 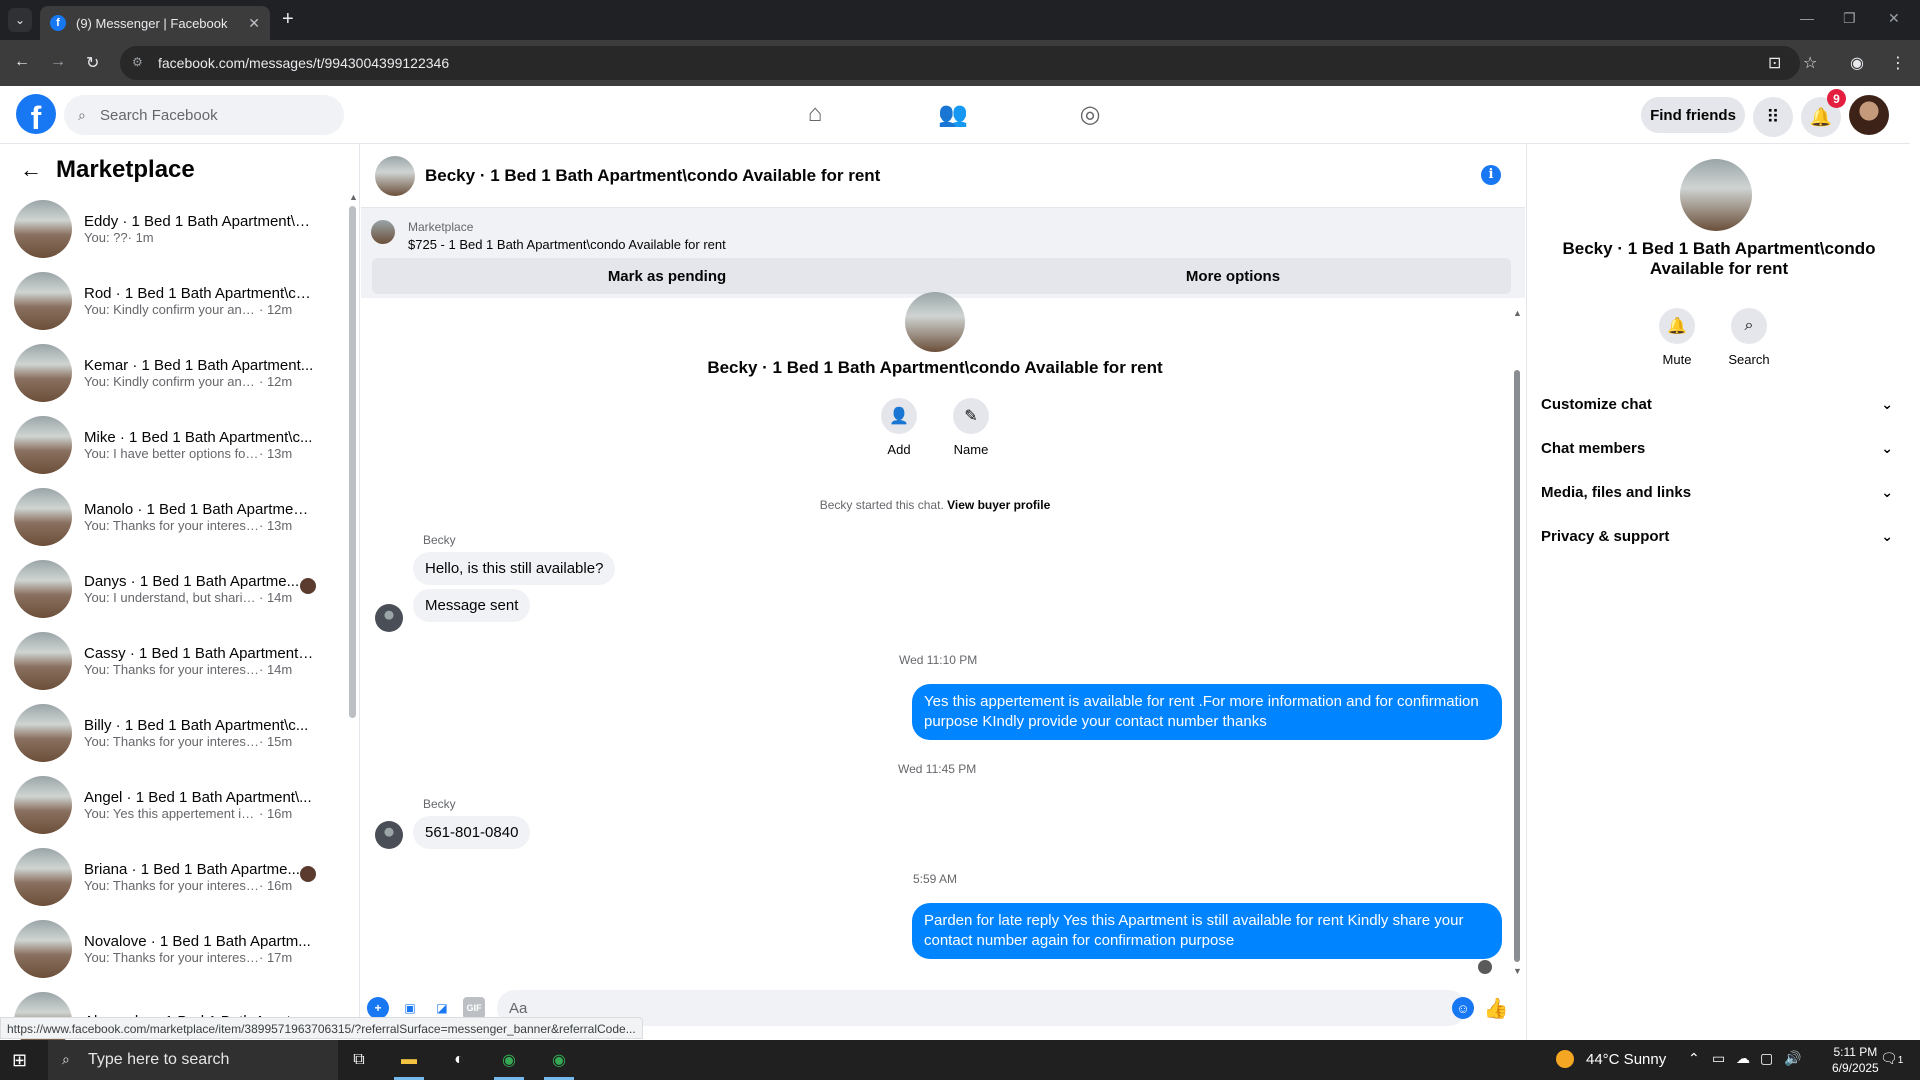 What do you see at coordinates (193, 1060) in the screenshot?
I see `taskbar-search-input: ⌕ Type here to search` at bounding box center [193, 1060].